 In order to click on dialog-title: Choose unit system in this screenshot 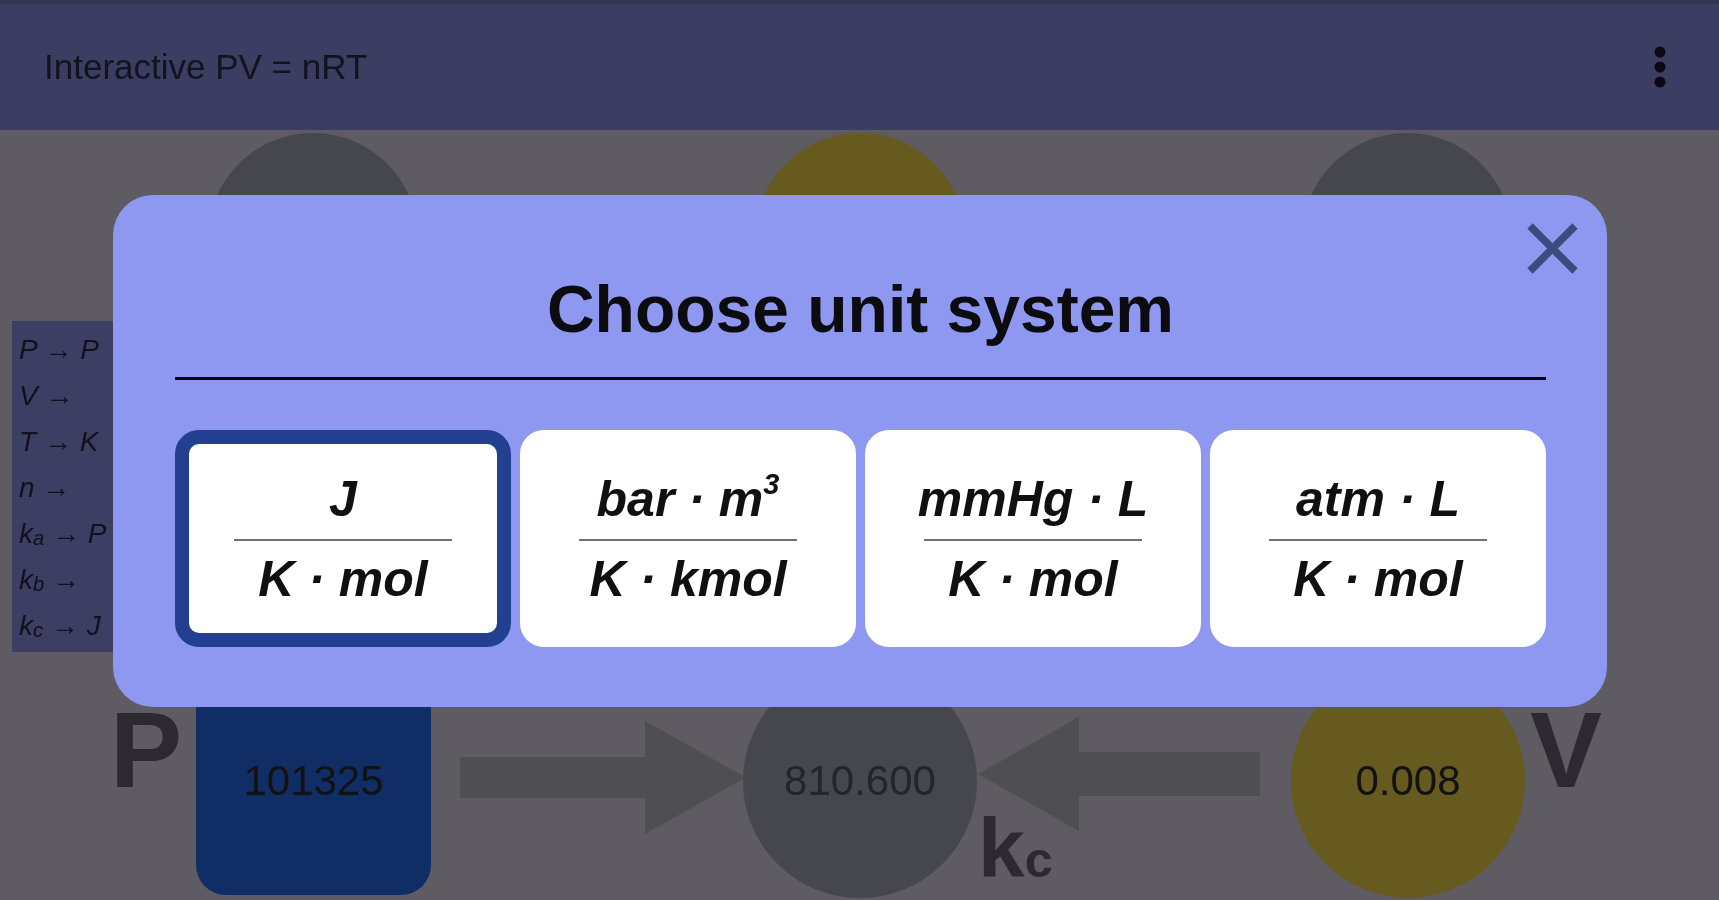, I will do `click(860, 309)`.